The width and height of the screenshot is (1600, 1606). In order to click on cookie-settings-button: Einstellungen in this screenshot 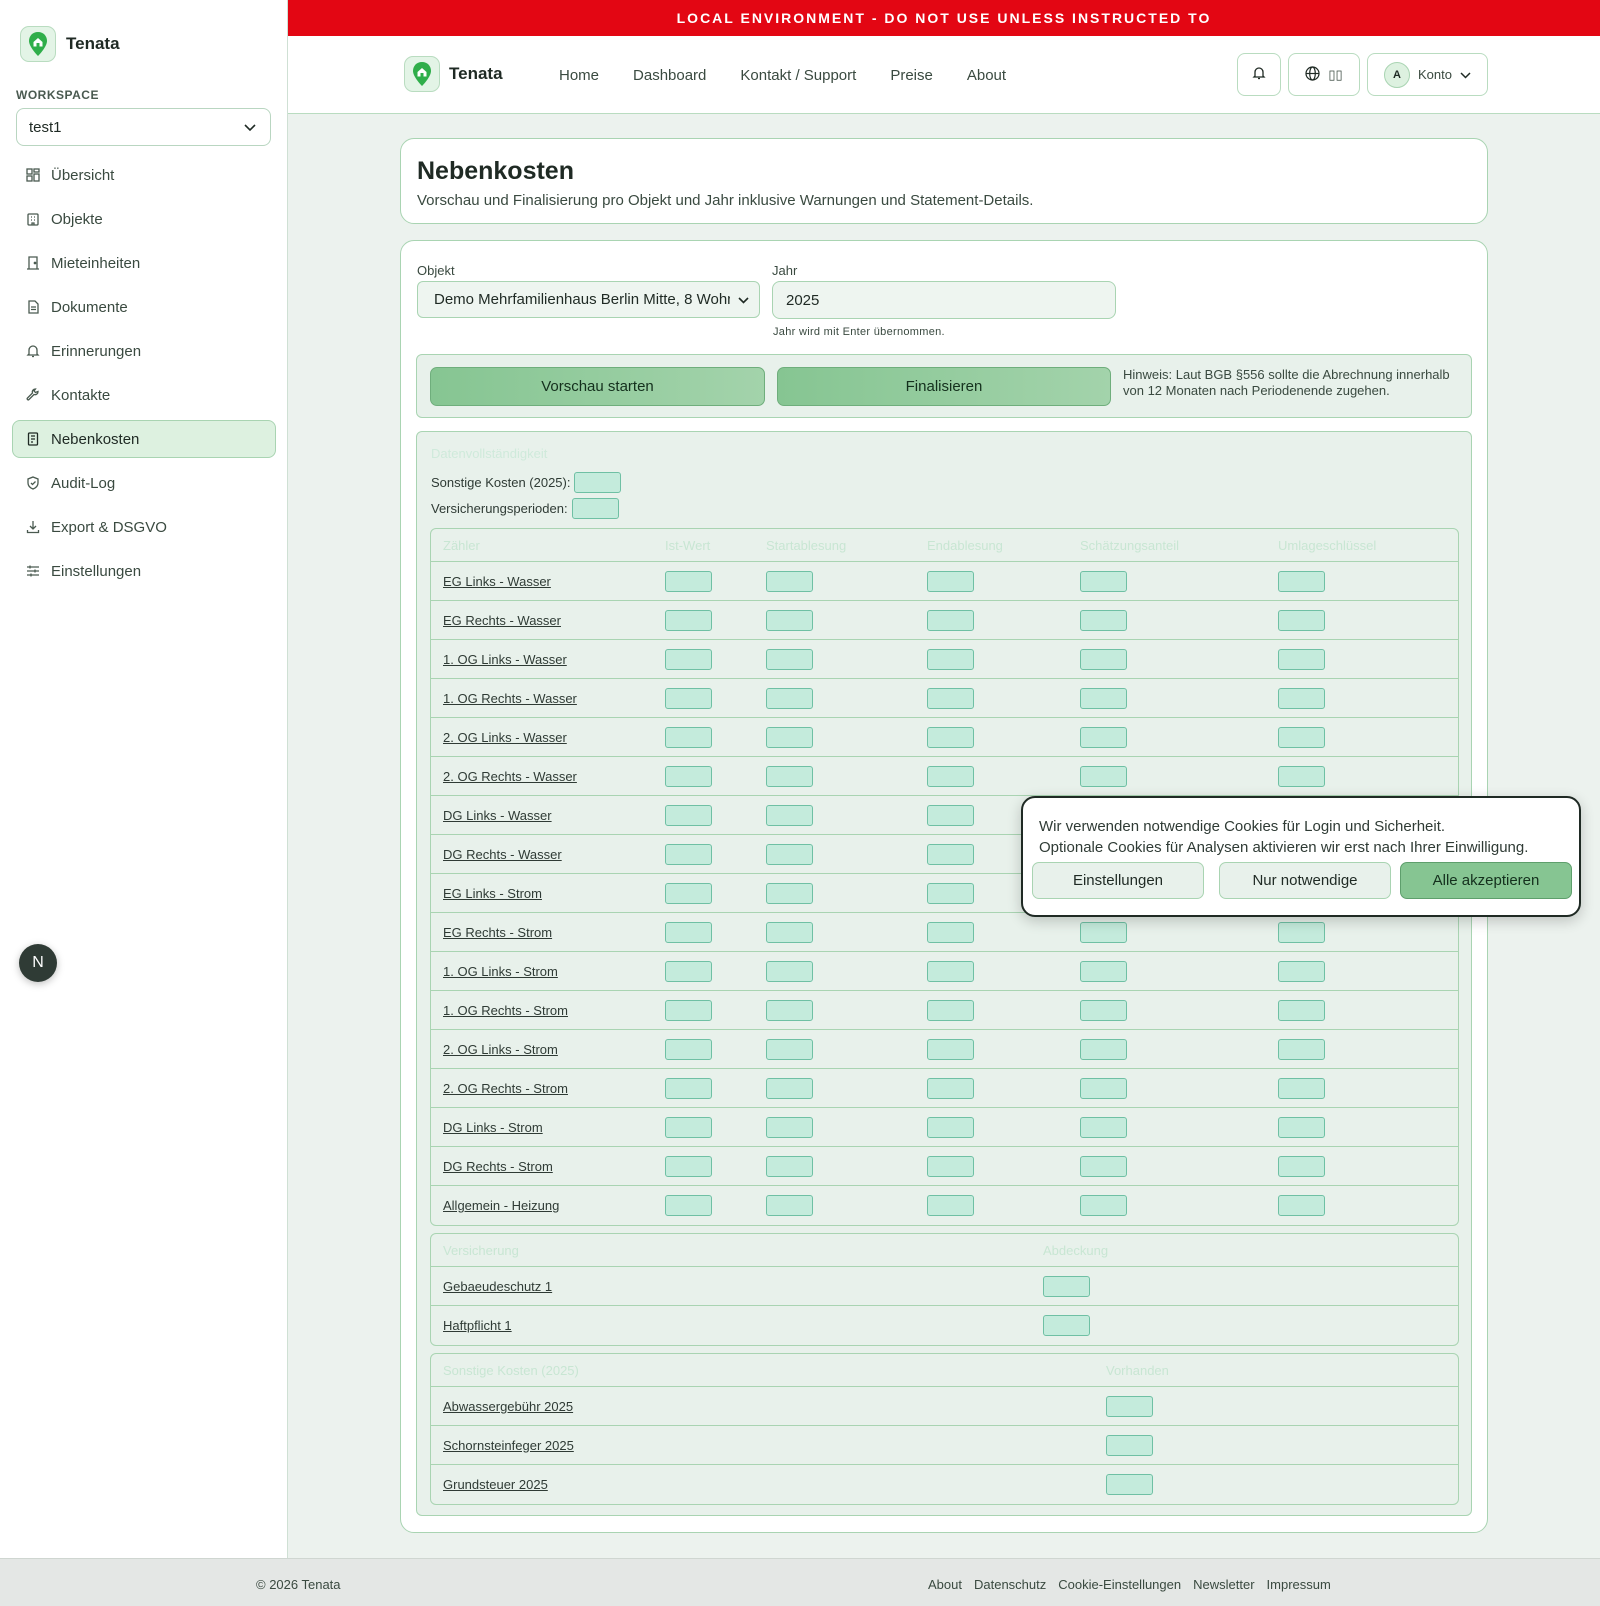, I will do `click(1118, 880)`.